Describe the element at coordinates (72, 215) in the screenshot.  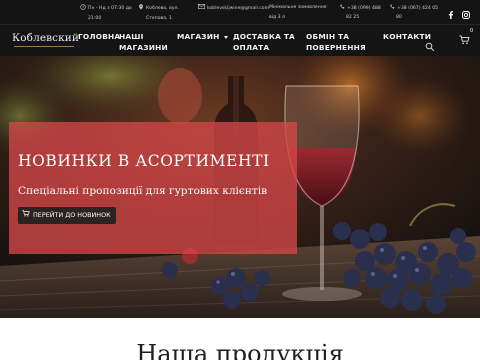
I see `new-arrivals-button-label: ПЕРЕЙТИ ДО НОВИНОК` at that location.